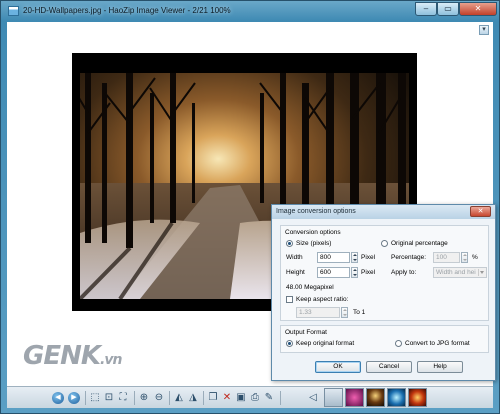 Image resolution: width=500 pixels, height=414 pixels. What do you see at coordinates (383, 212) in the screenshot?
I see `dialog-title-bar: Image conversion options ✕` at bounding box center [383, 212].